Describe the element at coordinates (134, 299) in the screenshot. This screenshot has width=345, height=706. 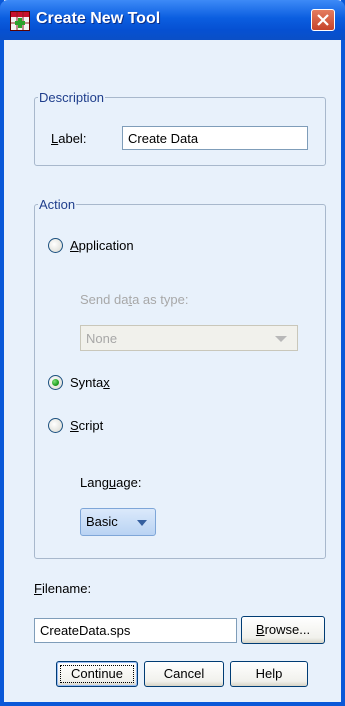
I see `send-data-label: Send data as type:` at that location.